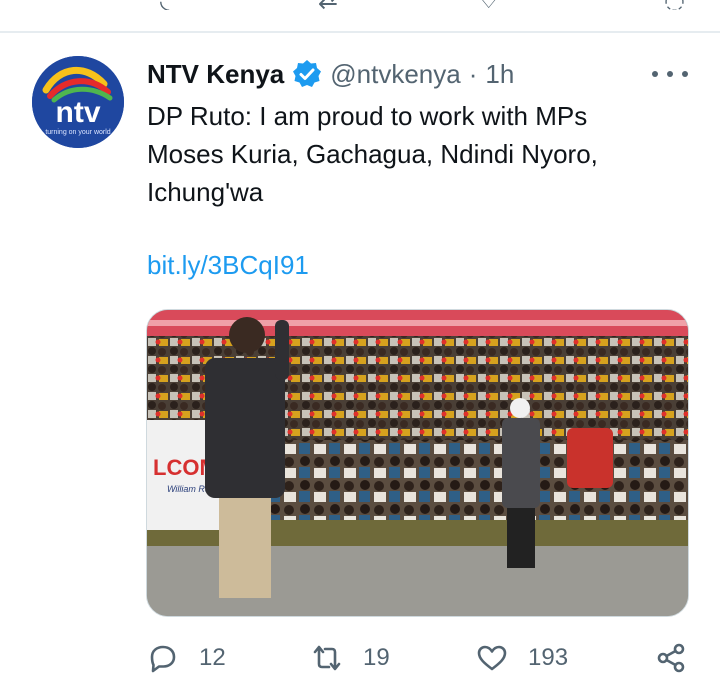  What do you see at coordinates (215, 74) in the screenshot?
I see `author-name: NTV Kenya` at bounding box center [215, 74].